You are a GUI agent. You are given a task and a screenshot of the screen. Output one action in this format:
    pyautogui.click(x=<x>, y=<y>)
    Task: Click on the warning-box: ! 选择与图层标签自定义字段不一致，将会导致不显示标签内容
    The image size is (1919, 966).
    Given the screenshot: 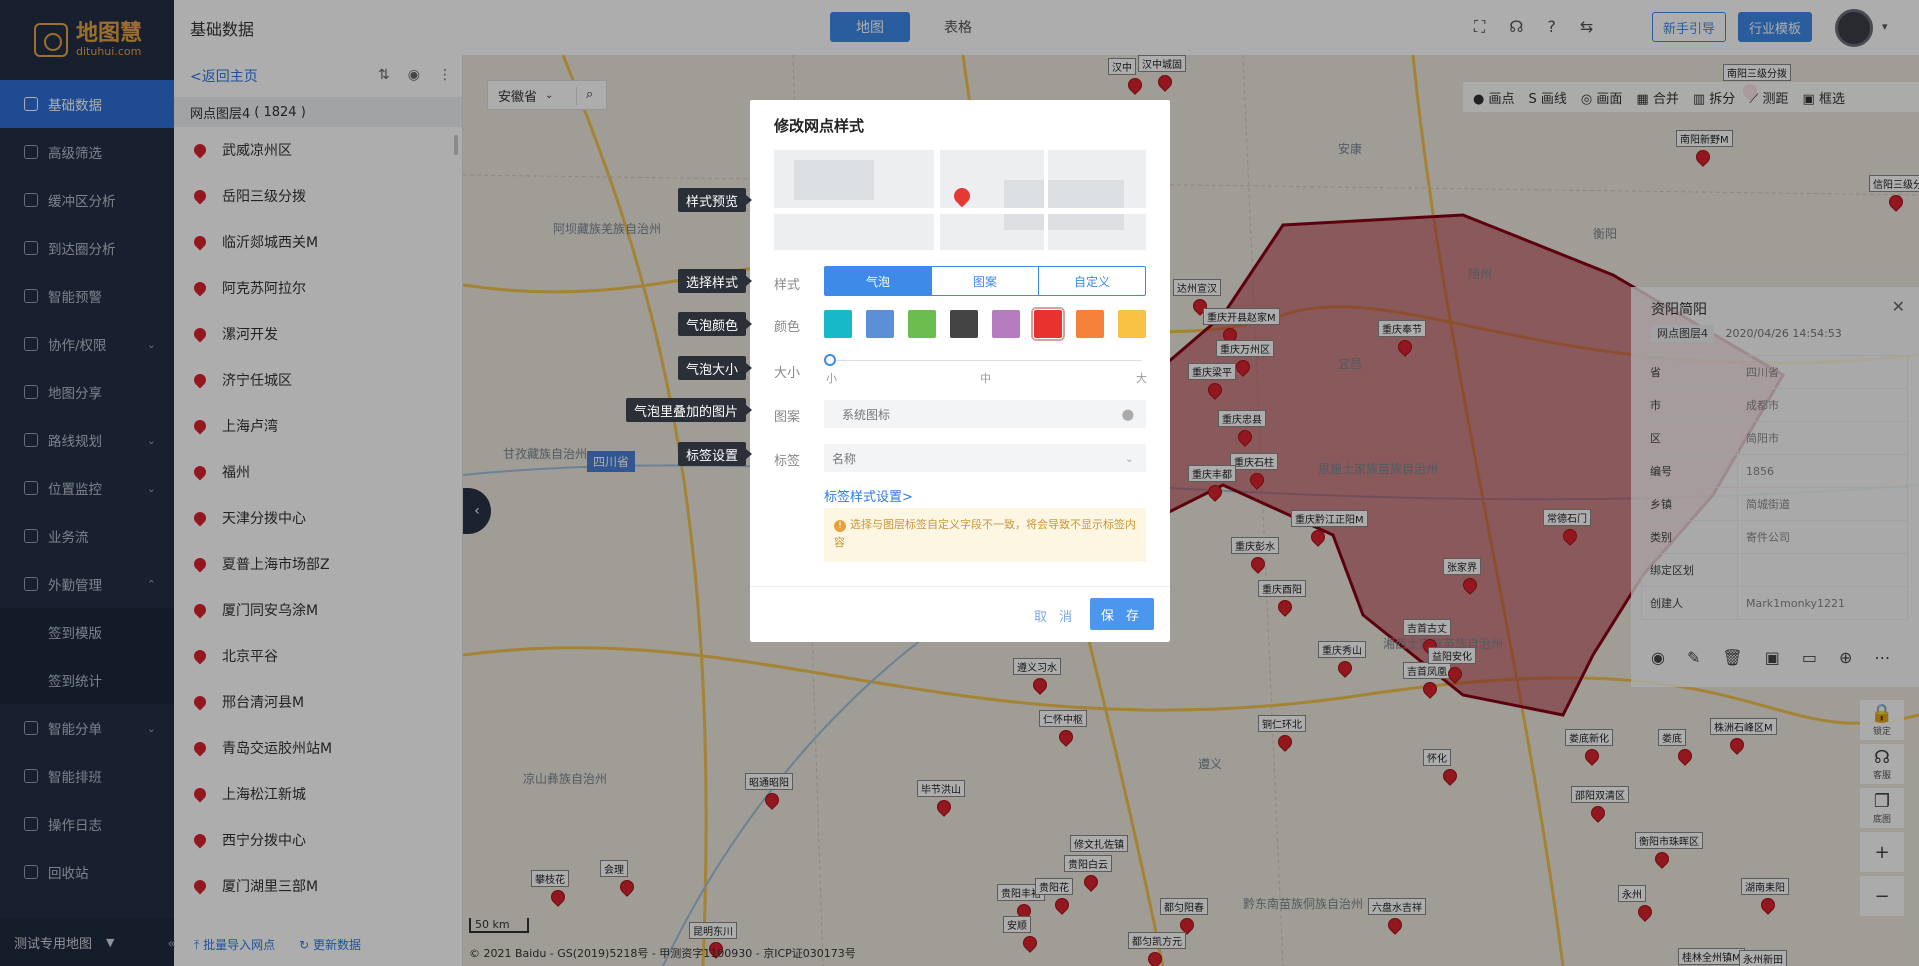 What is the action you would take?
    pyautogui.click(x=985, y=535)
    